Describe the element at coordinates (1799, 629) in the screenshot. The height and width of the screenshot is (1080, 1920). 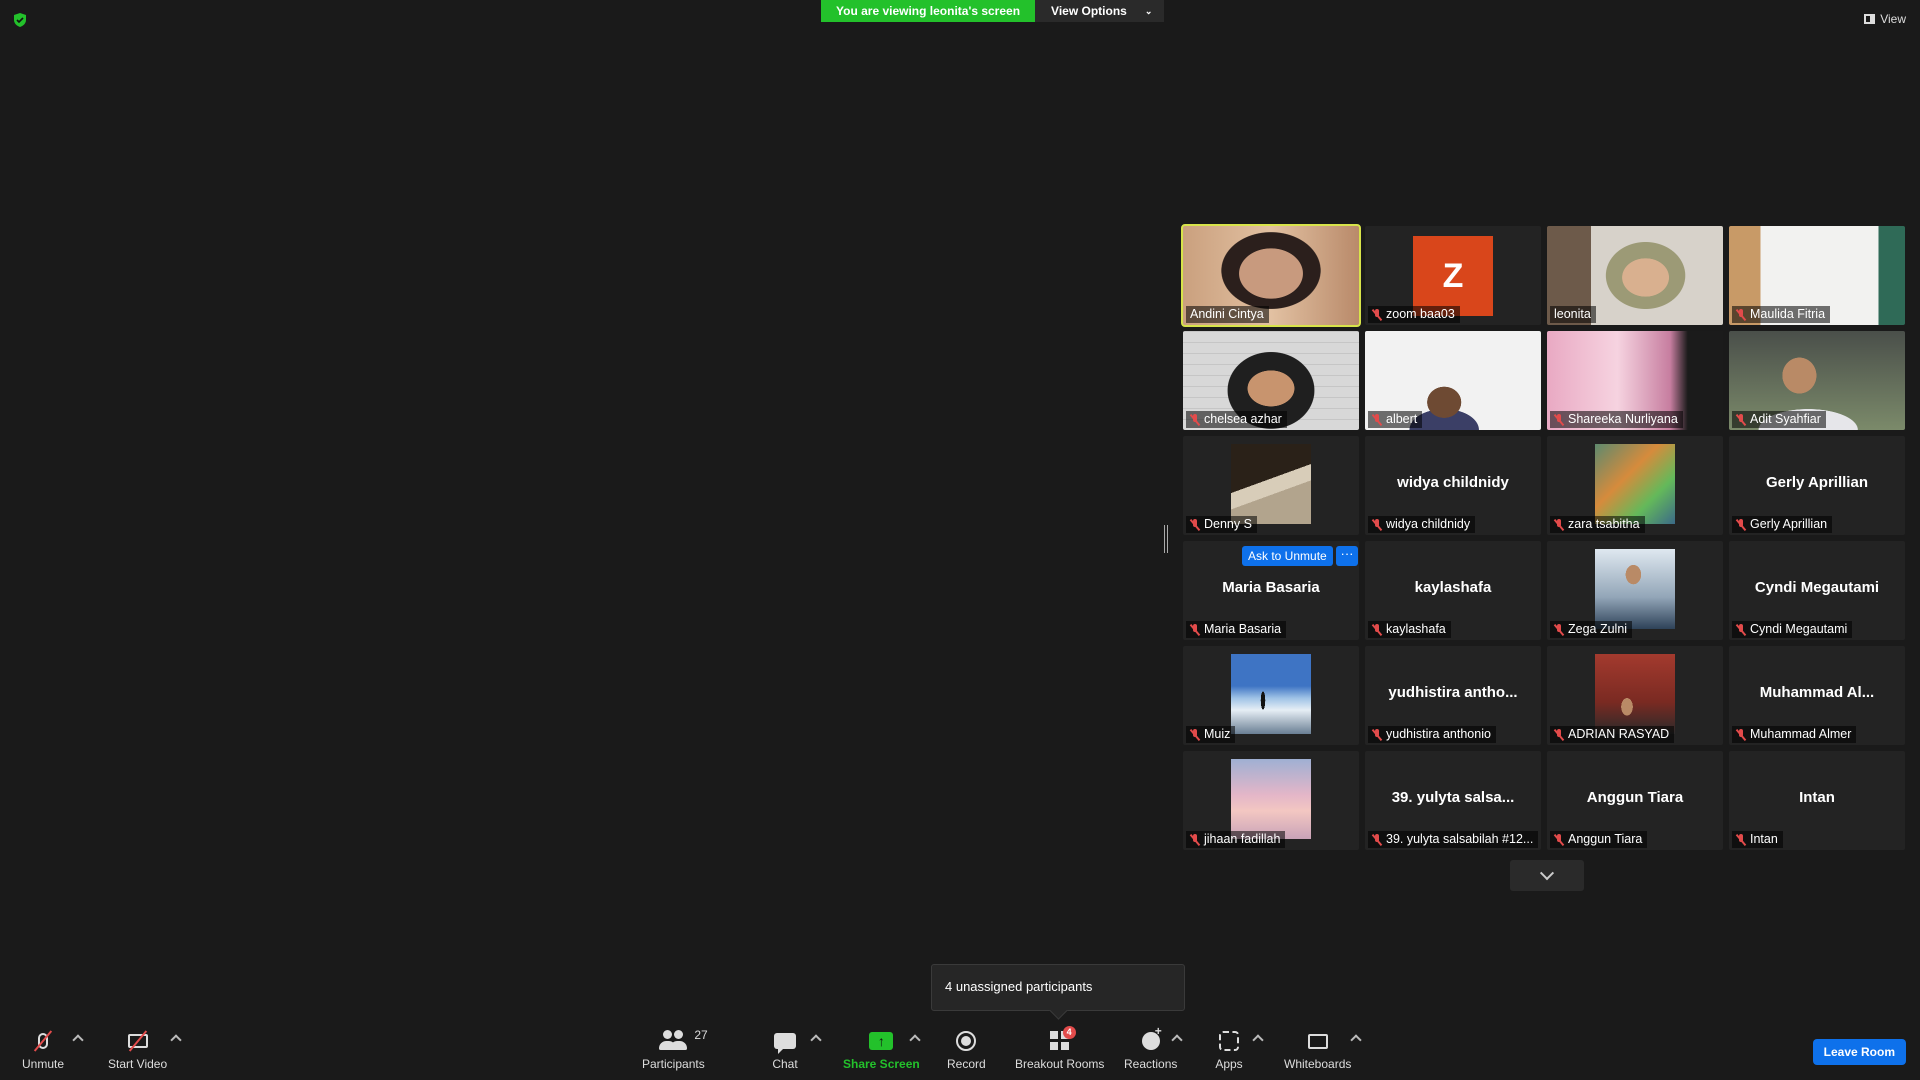
I see `participant-name: Cyndi Megautami` at that location.